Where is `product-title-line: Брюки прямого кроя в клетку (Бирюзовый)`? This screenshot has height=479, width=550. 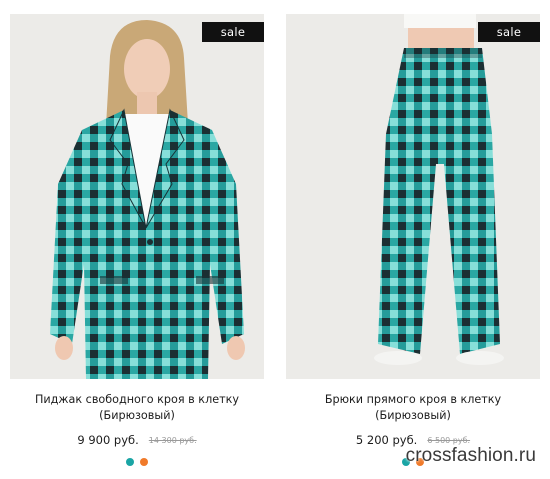
product-title-line: Брюки прямого кроя в клетку (Бирюзовый) is located at coordinates (413, 408).